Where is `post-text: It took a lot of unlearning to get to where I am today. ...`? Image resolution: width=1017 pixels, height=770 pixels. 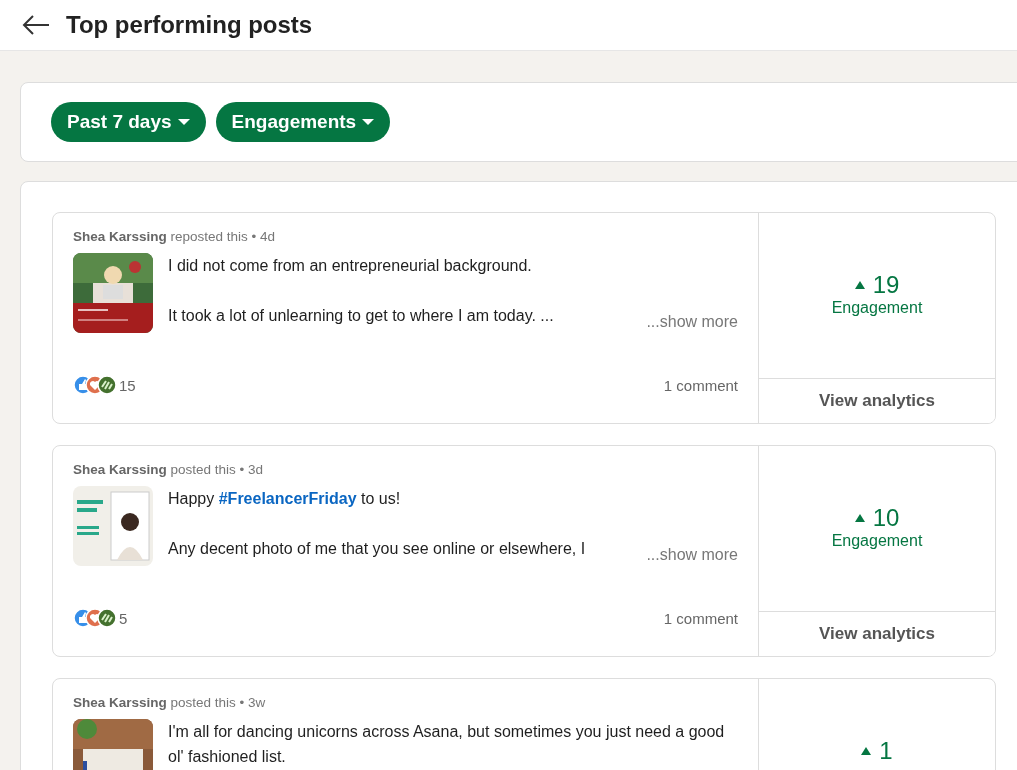 post-text: It took a lot of unlearning to get to where I am today. ... is located at coordinates (361, 316).